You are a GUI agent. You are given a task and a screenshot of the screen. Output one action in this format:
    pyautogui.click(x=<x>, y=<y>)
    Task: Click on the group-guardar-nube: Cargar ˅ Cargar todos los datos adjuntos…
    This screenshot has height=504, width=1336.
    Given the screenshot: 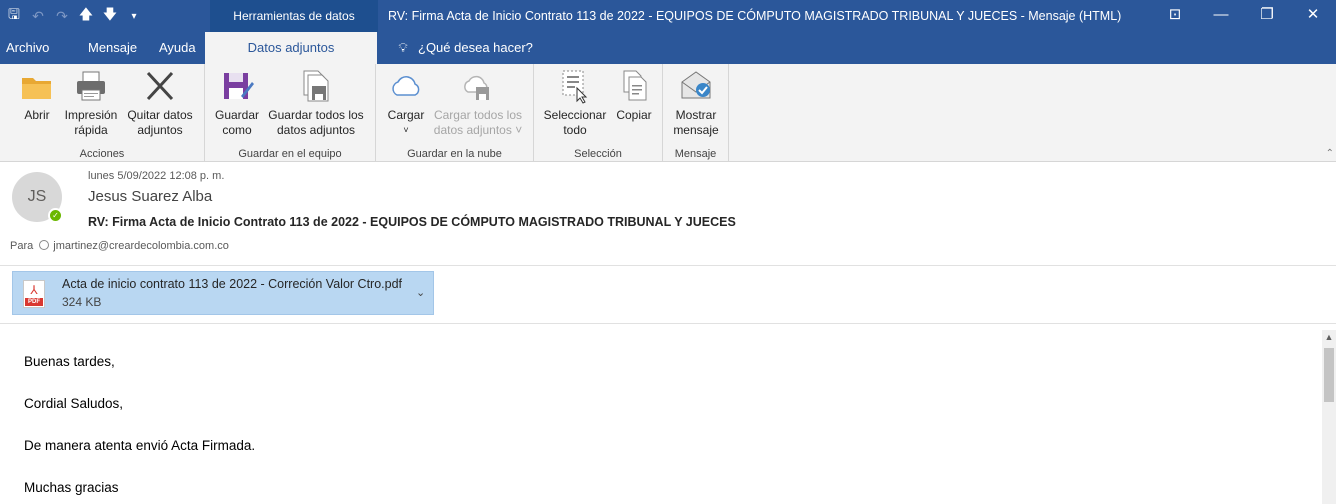 What is the action you would take?
    pyautogui.click(x=455, y=113)
    